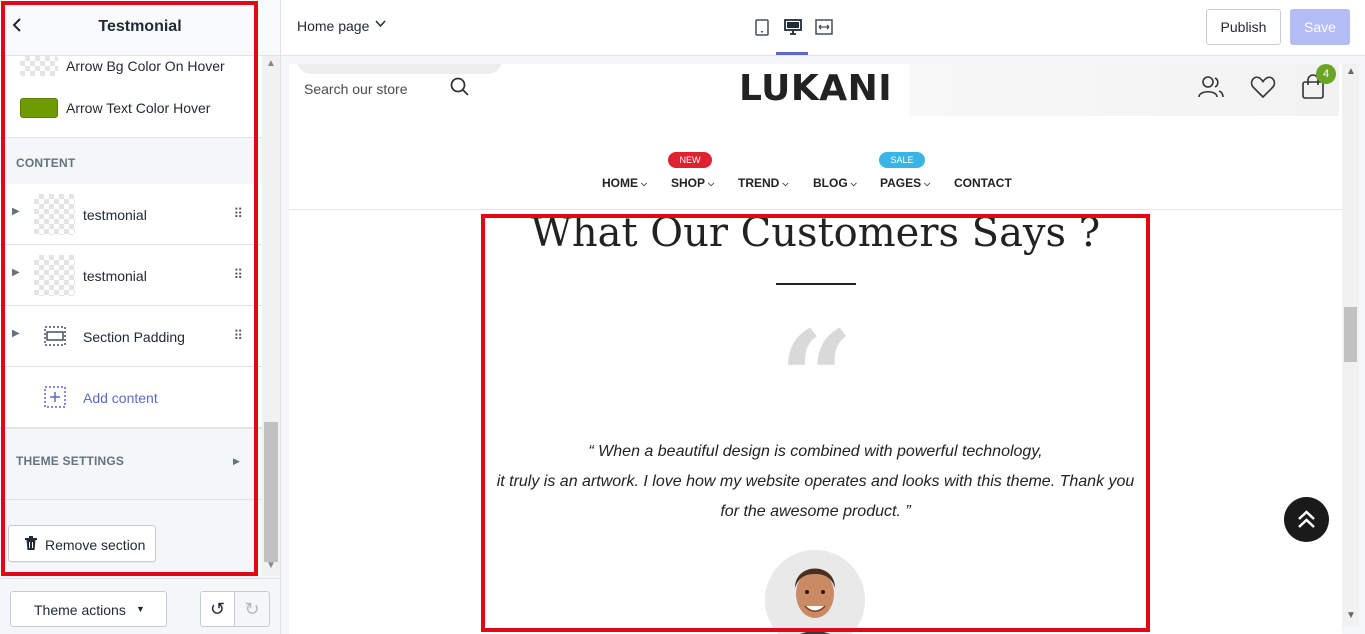 The height and width of the screenshot is (634, 1365). I want to click on color-setting-label: Arrow Text Color Hover, so click(138, 108).